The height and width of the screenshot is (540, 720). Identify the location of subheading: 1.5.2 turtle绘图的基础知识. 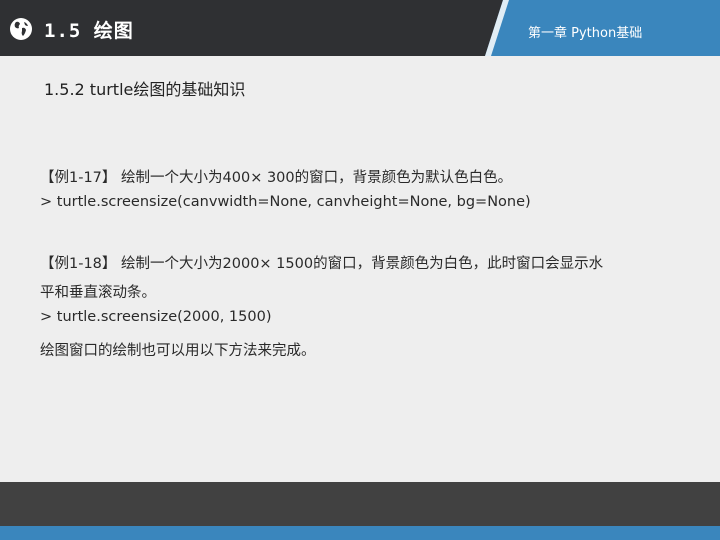
(145, 89).